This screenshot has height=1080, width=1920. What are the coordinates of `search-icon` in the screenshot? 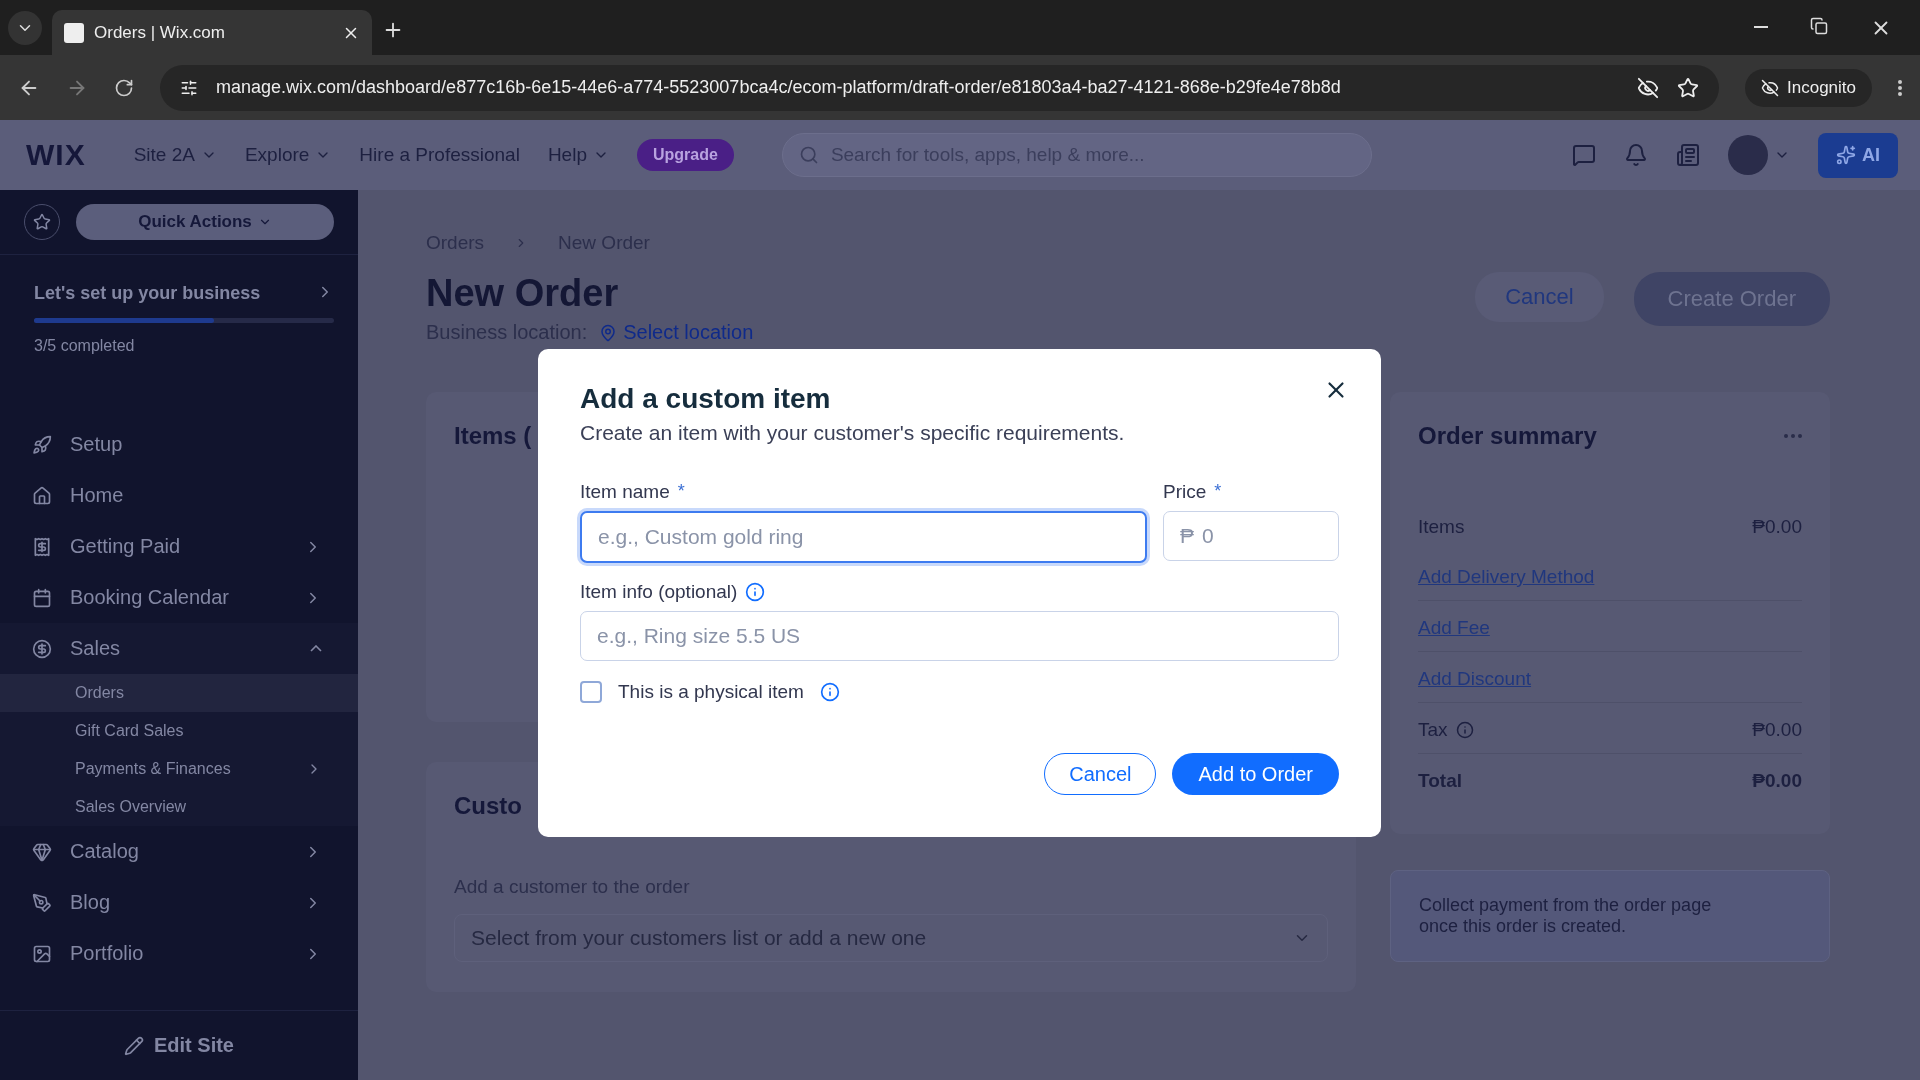 It's located at (808, 155).